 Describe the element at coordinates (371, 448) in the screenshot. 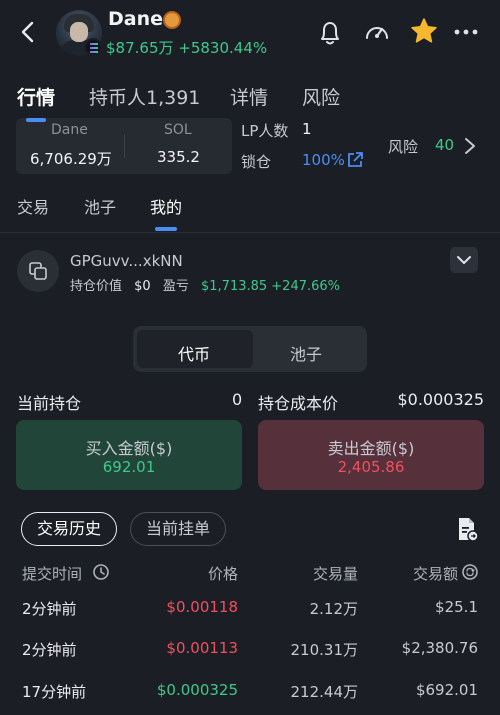

I see `sell-amount-label: 卖出金额($)` at that location.